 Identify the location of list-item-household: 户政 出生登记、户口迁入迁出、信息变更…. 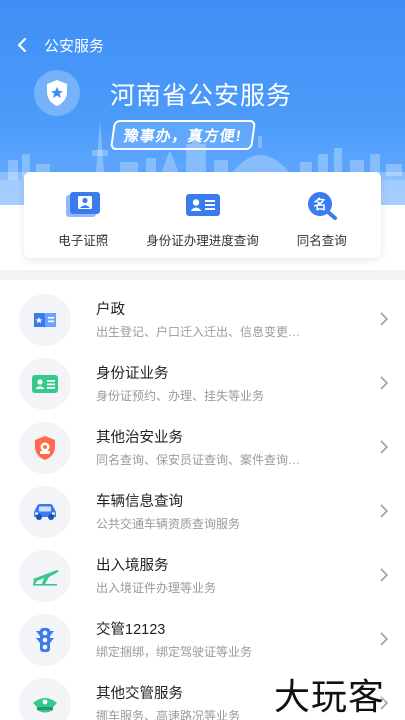
(202, 320).